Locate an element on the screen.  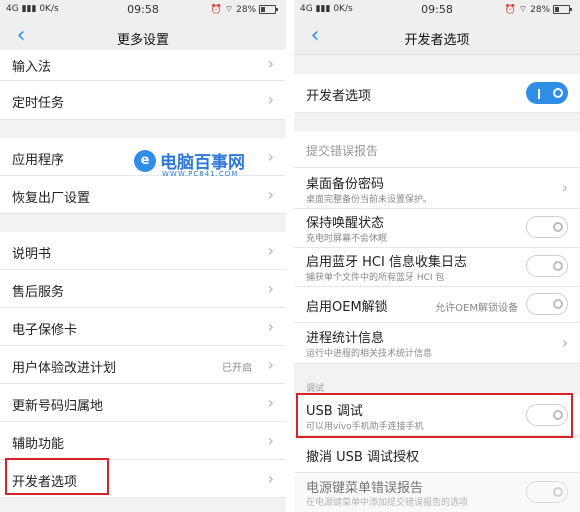
watermark-url: WWW.PC841.COM is located at coordinates (200, 174).